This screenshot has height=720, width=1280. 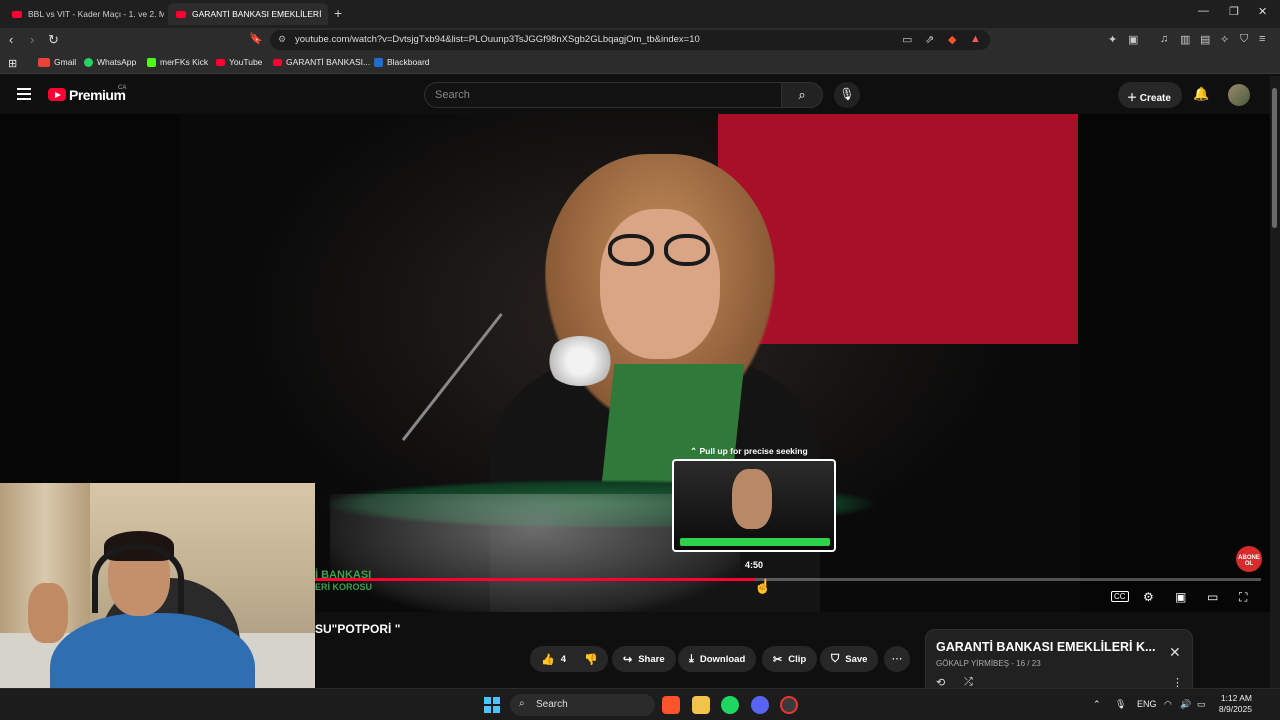 I want to click on webcam-person-hand, so click(x=48, y=613).